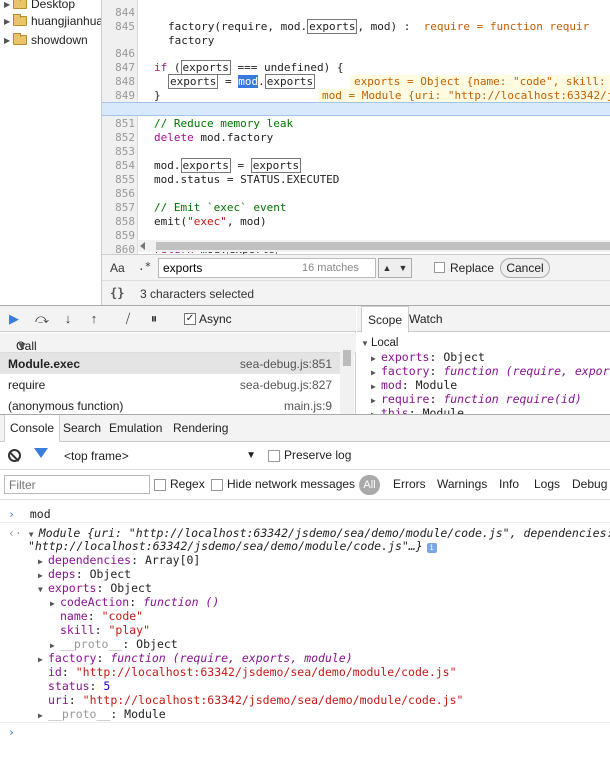 This screenshot has width=610, height=767. Describe the element at coordinates (431, 548) in the screenshot. I see `info-icon: i` at that location.